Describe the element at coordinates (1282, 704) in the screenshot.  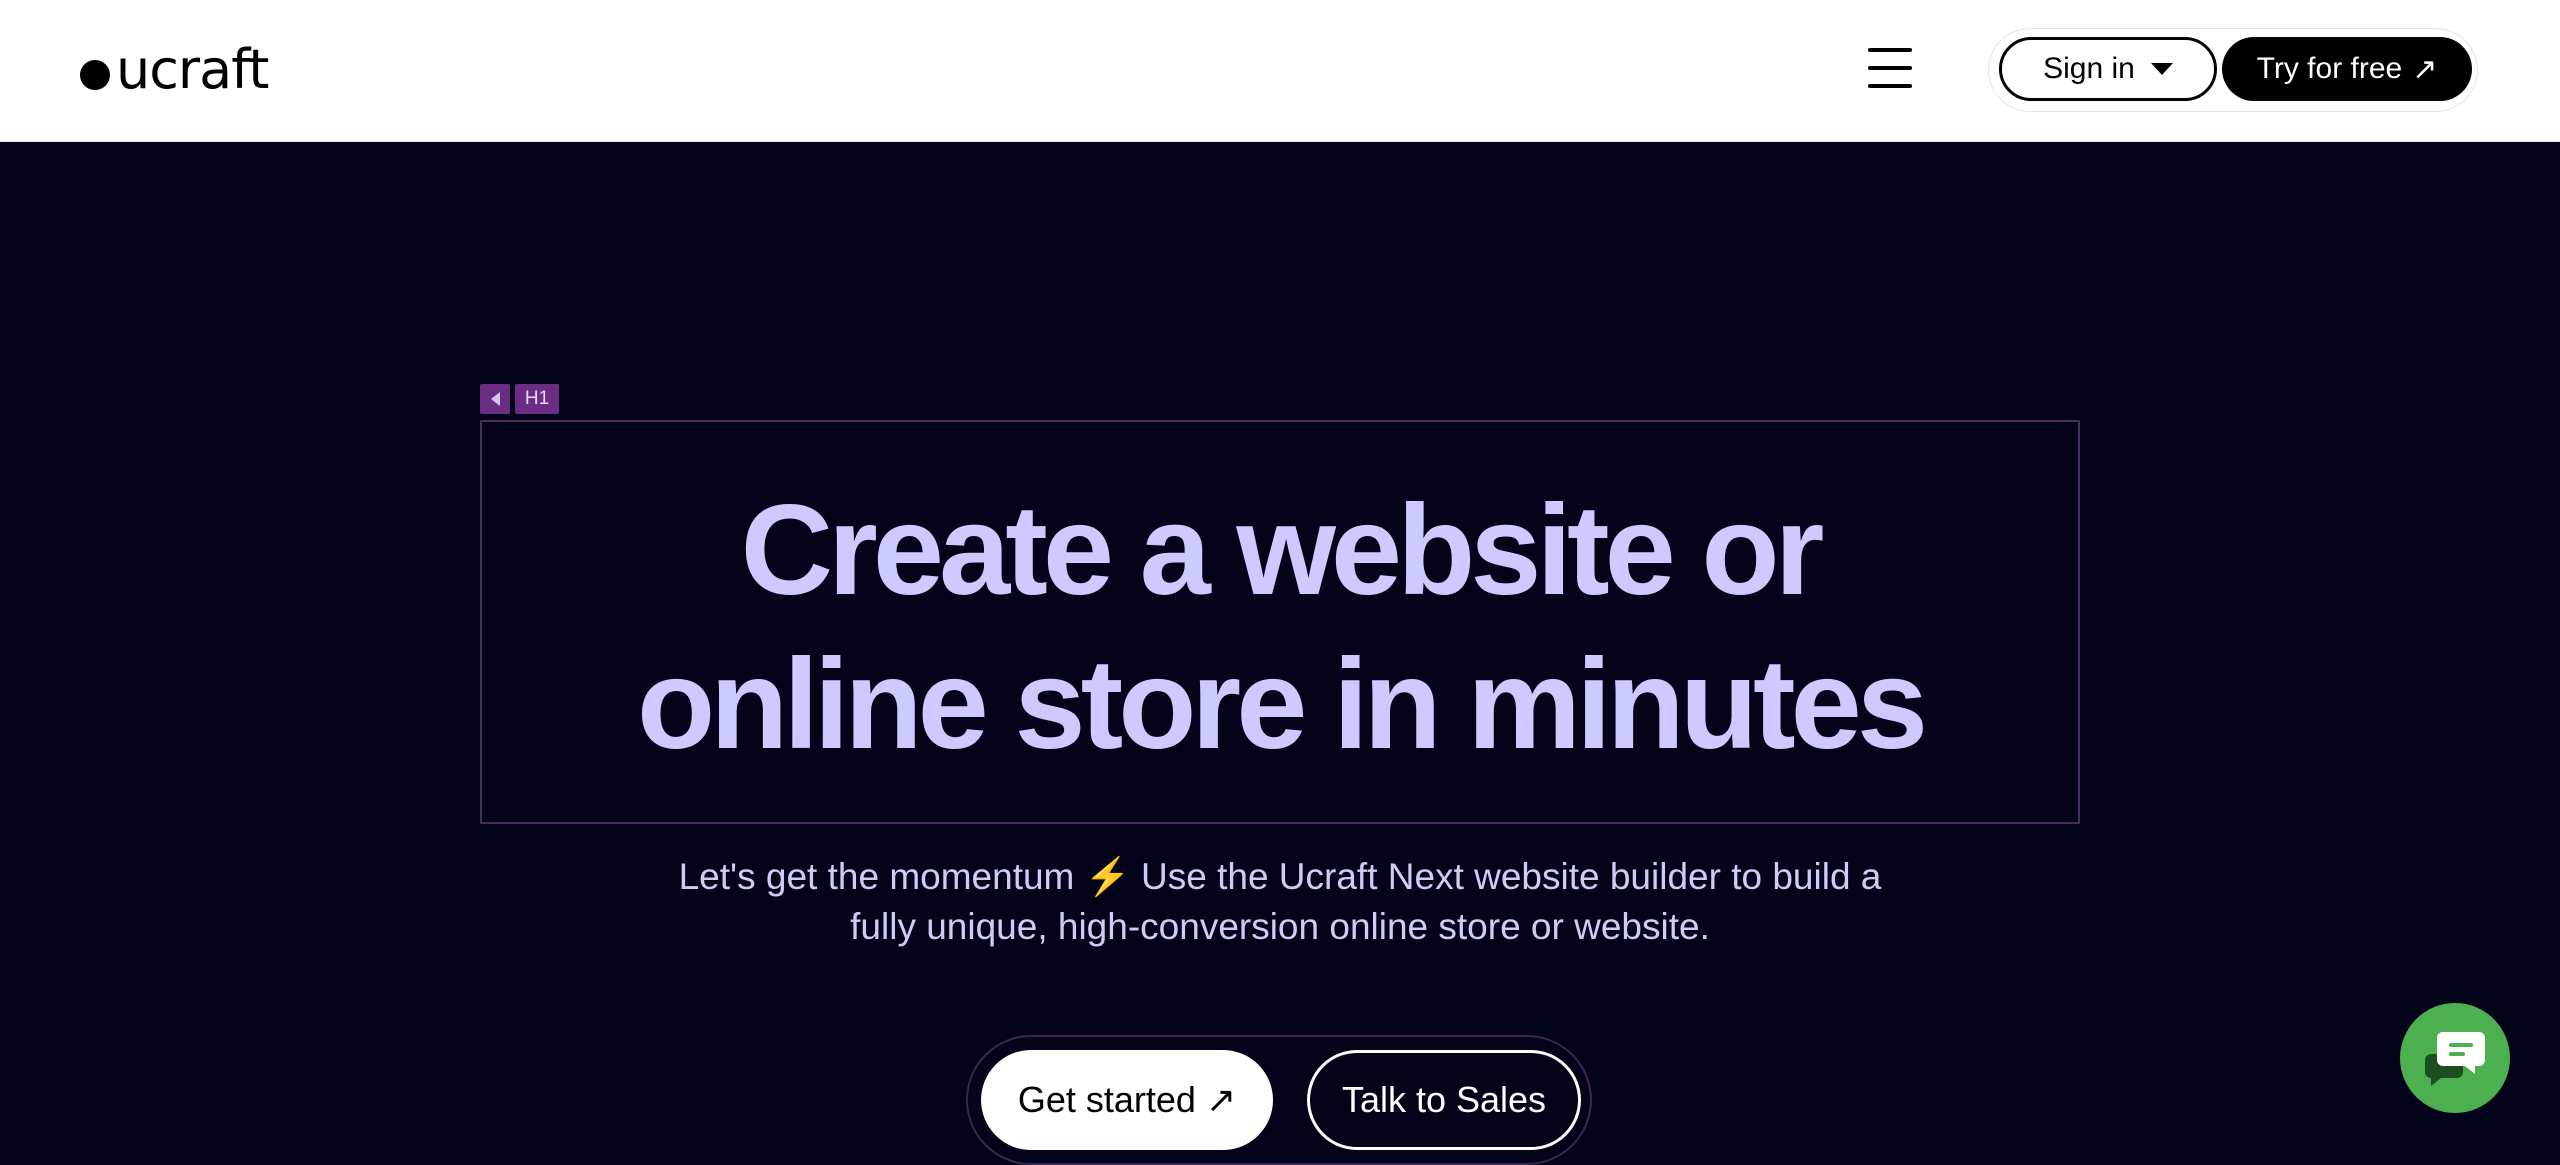
I see `headline-line-2: online store in minutes` at that location.